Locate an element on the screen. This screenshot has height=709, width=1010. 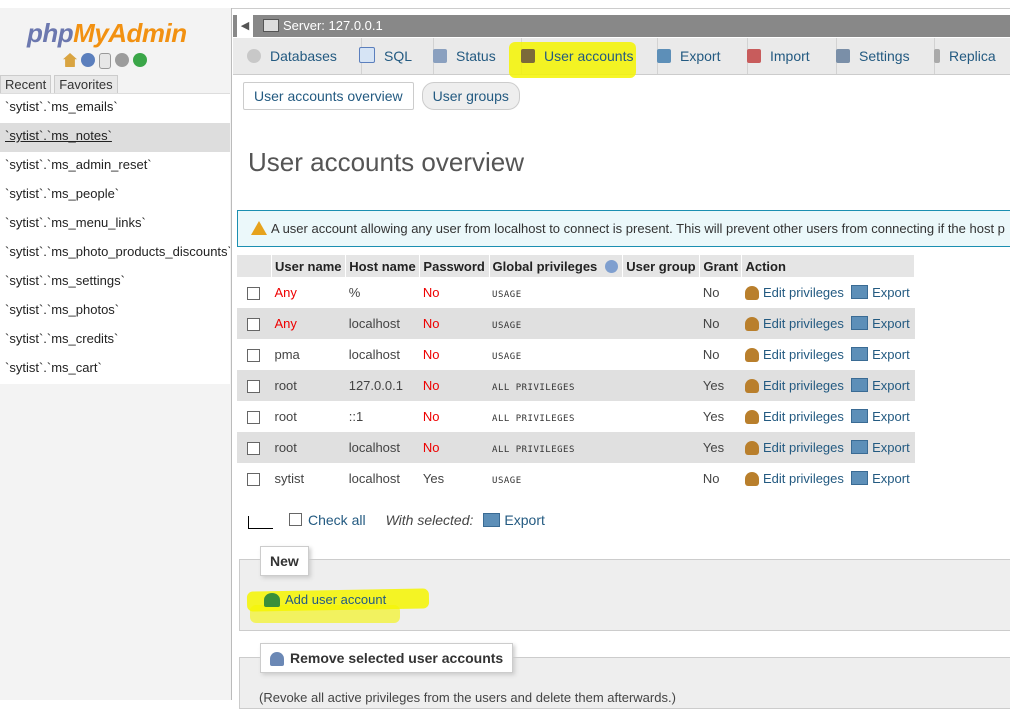
recent-table-item: `sytist`.`ms_photos` is located at coordinates (115, 311).